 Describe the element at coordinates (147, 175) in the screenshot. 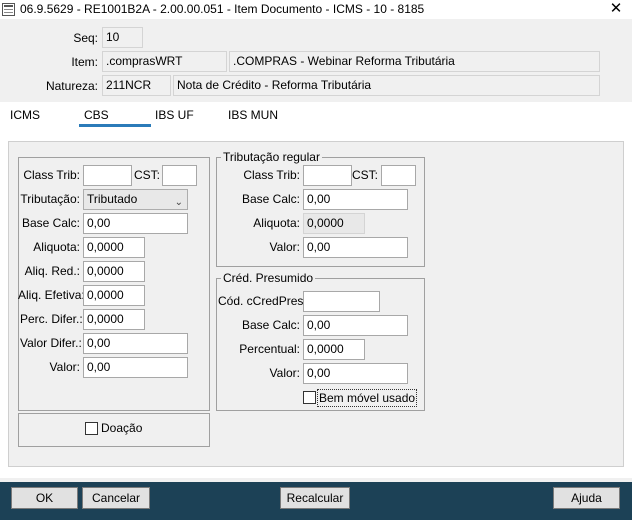

I see `cst-label: CST:` at that location.